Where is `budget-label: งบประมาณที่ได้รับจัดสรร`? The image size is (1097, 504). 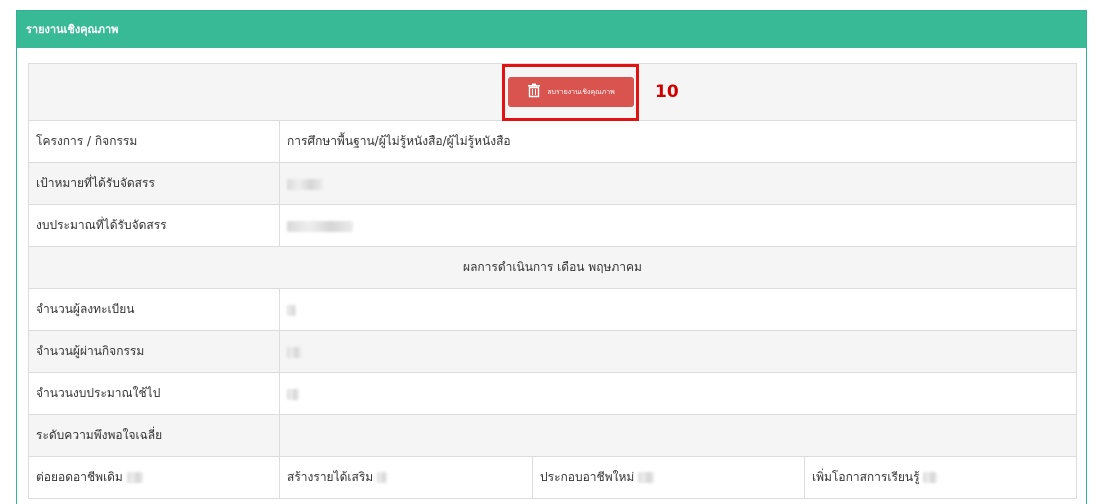 budget-label: งบประมาณที่ได้รับจัดสรร is located at coordinates (154, 225).